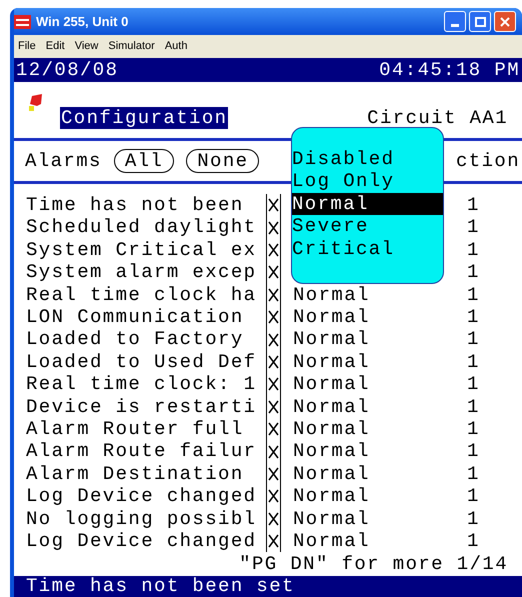 This screenshot has height=597, width=522. I want to click on page-hint: "PG DN" for more 1/14, so click(373, 563).